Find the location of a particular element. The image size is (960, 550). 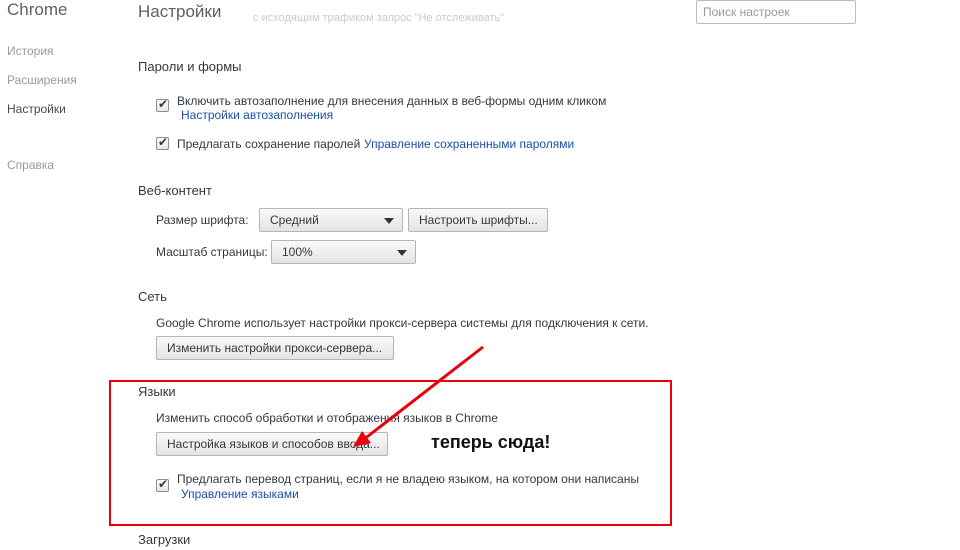

brand-title: Chrome is located at coordinates (37, 9).